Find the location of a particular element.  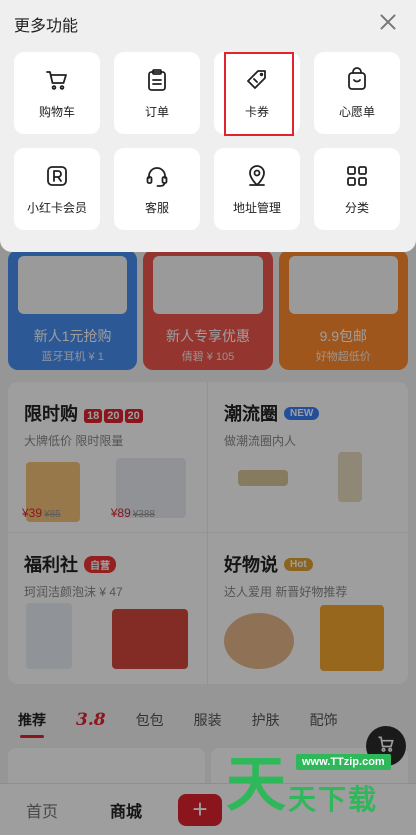

site-watermark: 天 www.TTzip.com 天下载 is located at coordinates (316, 785).